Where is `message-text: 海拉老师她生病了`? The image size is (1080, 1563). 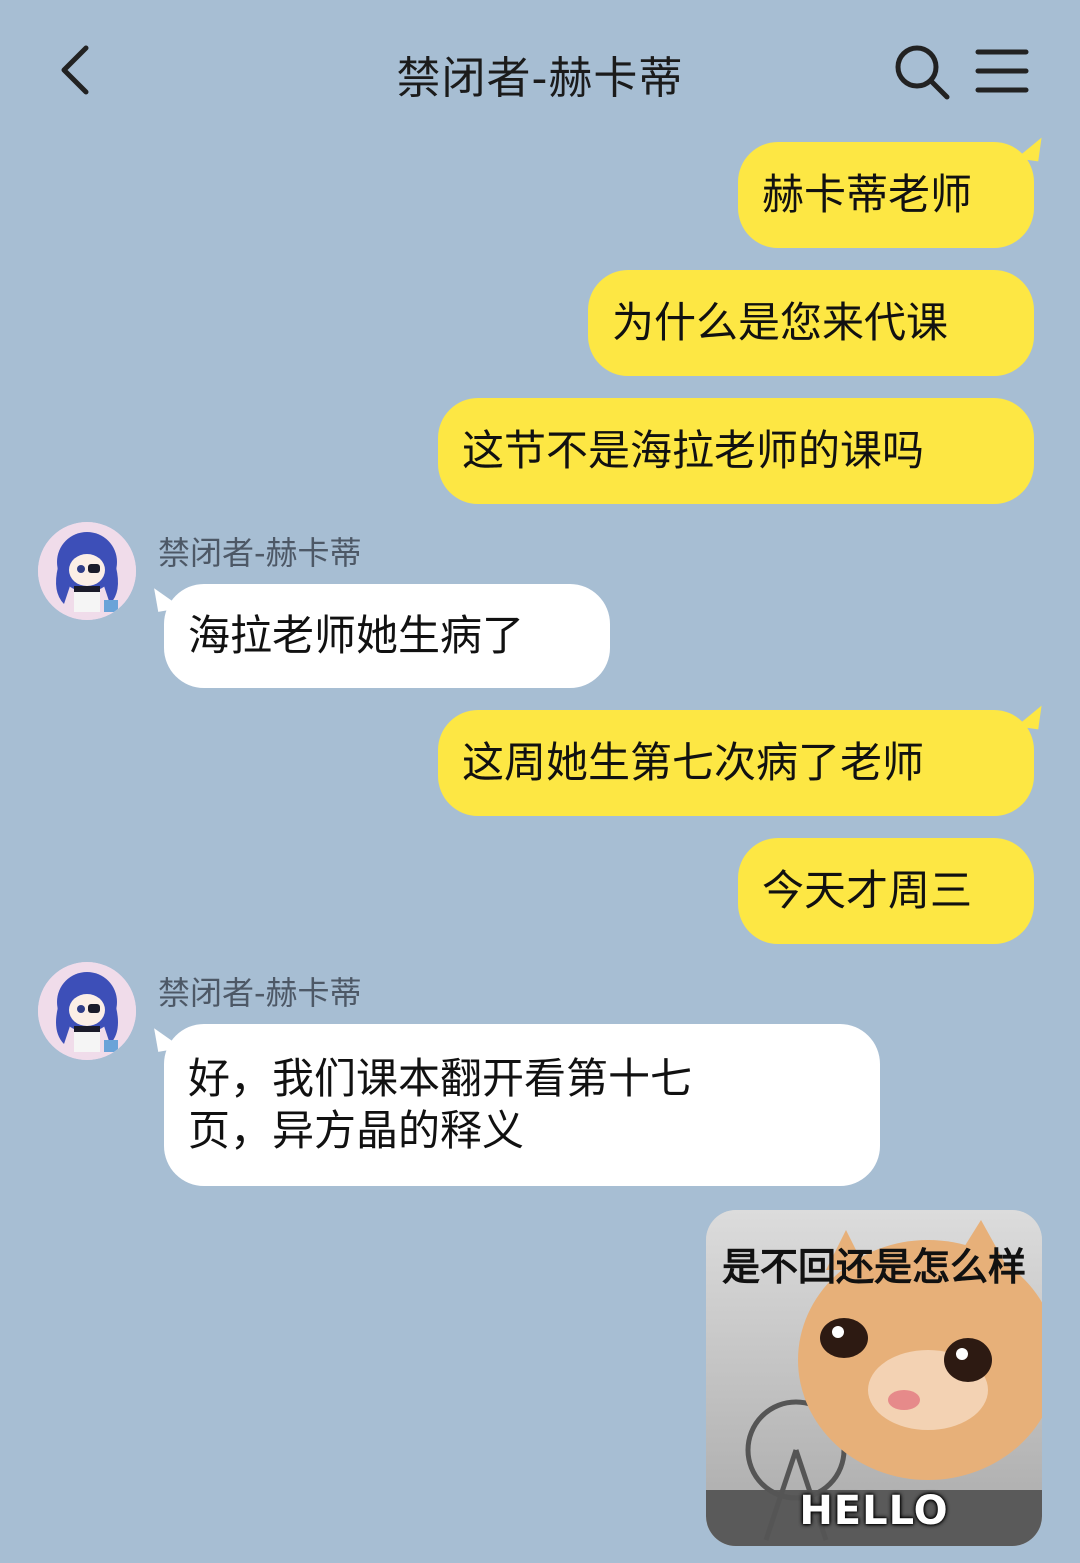 message-text: 海拉老师她生病了 is located at coordinates (356, 635).